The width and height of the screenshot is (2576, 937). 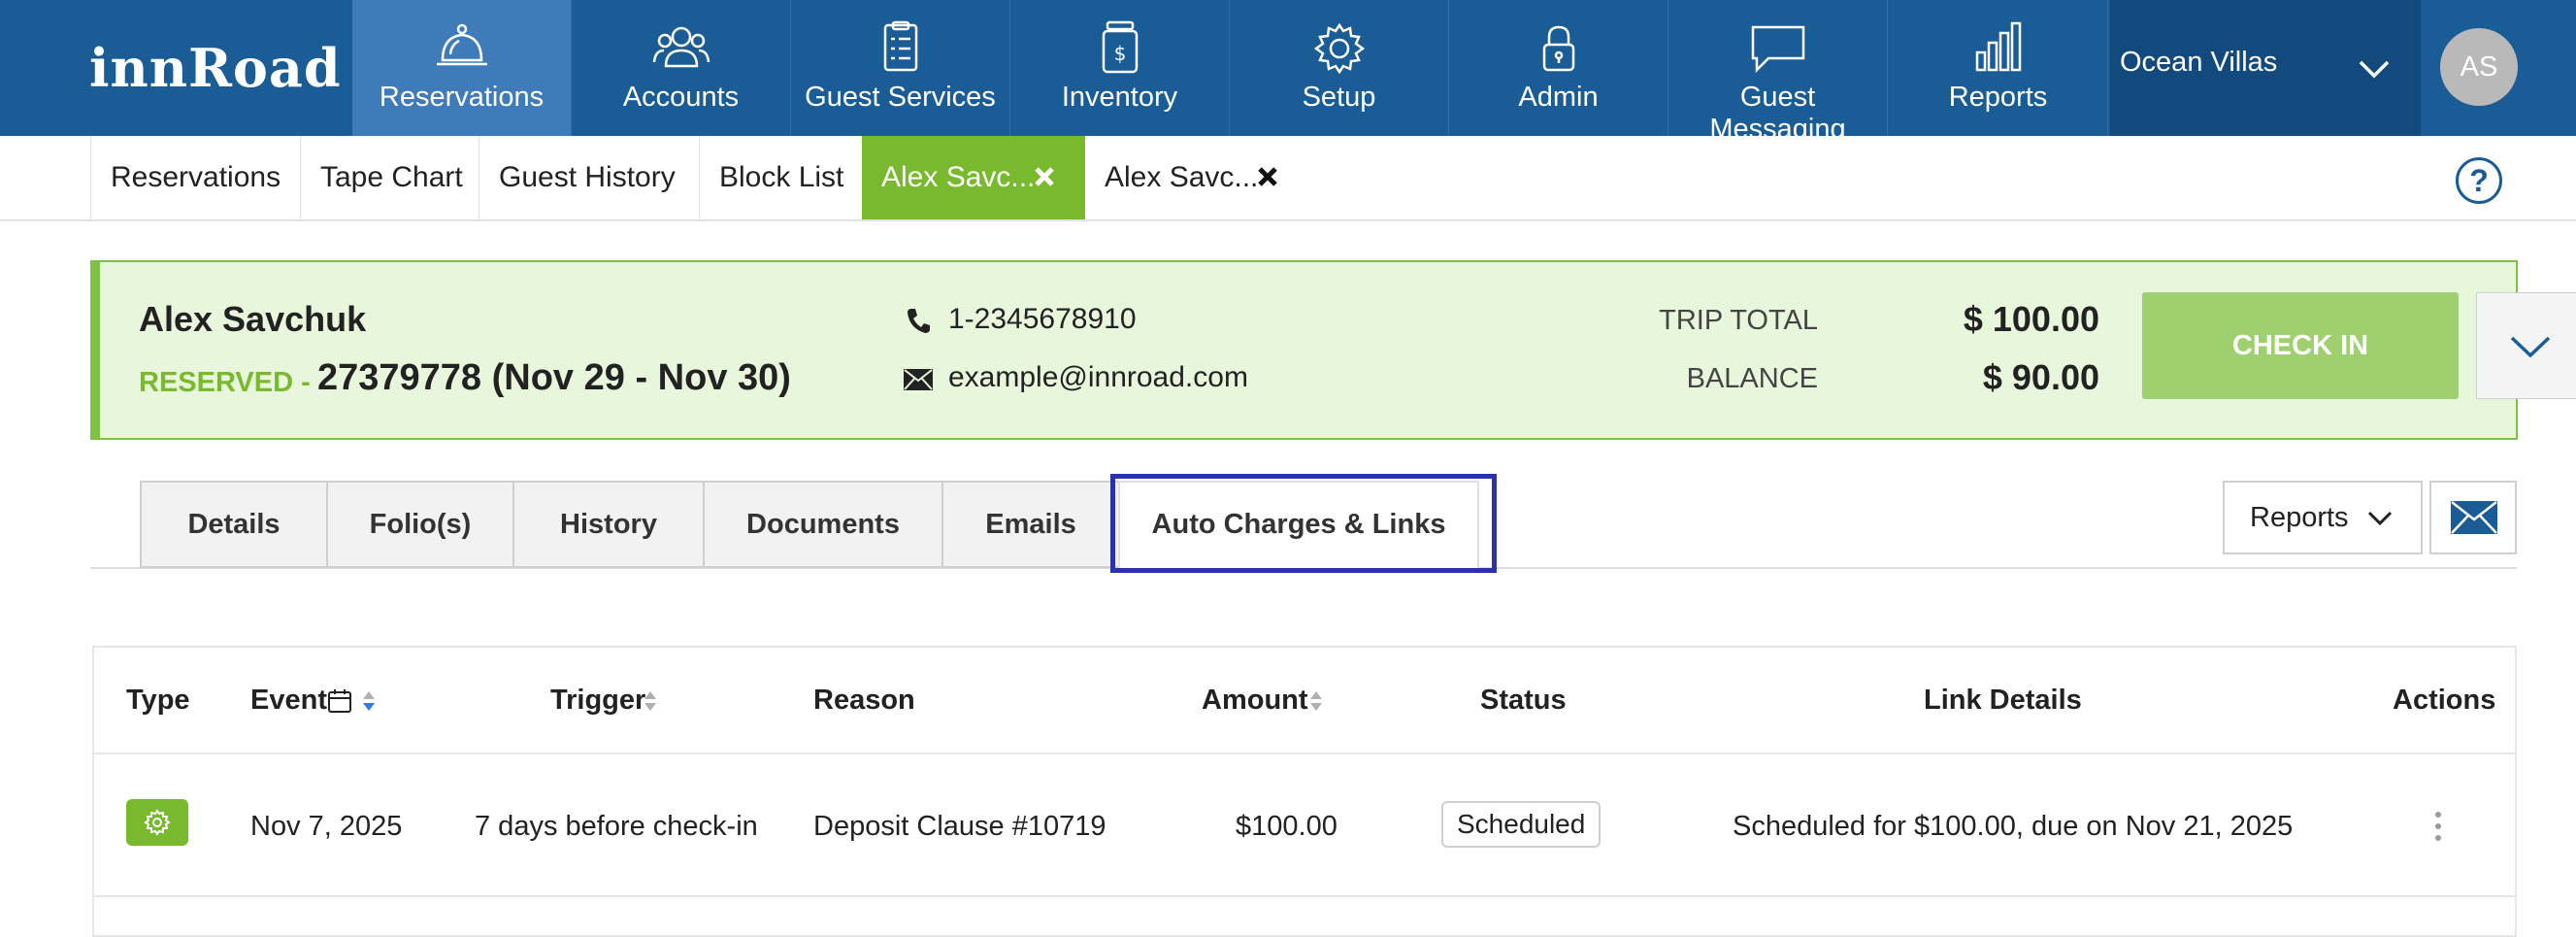 I want to click on lock-icon, so click(x=1558, y=48).